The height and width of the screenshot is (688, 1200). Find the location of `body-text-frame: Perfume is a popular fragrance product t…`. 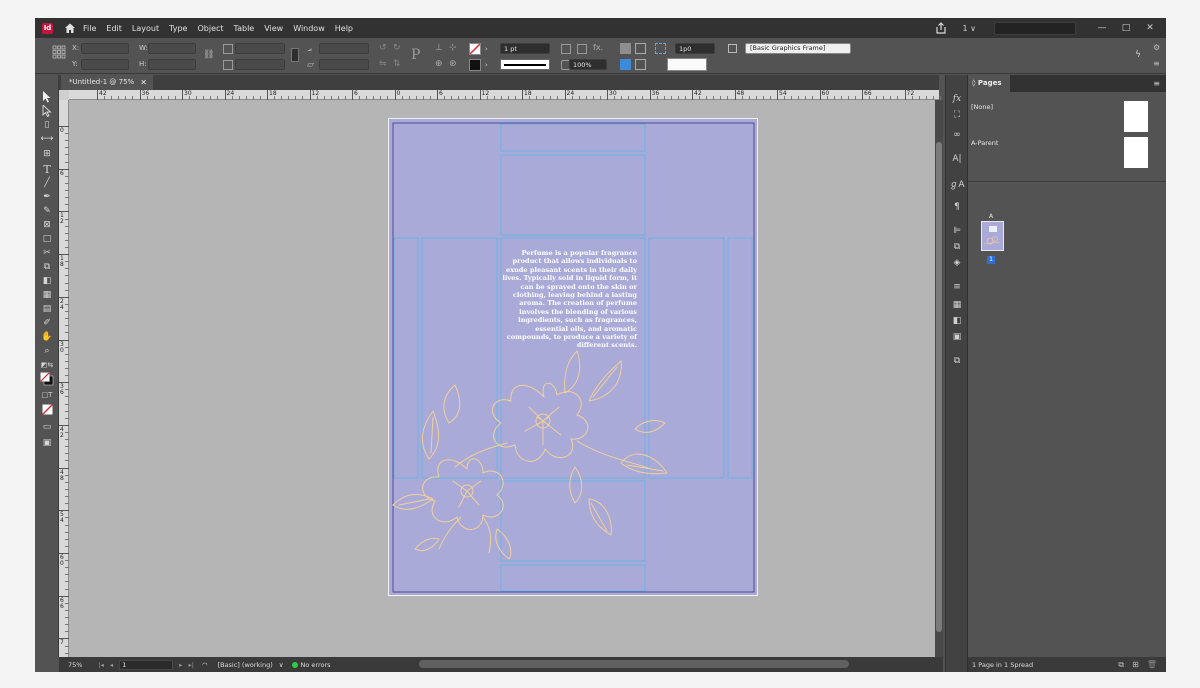

body-text-frame: Perfume is a popular fragrance product t… is located at coordinates (568, 299).